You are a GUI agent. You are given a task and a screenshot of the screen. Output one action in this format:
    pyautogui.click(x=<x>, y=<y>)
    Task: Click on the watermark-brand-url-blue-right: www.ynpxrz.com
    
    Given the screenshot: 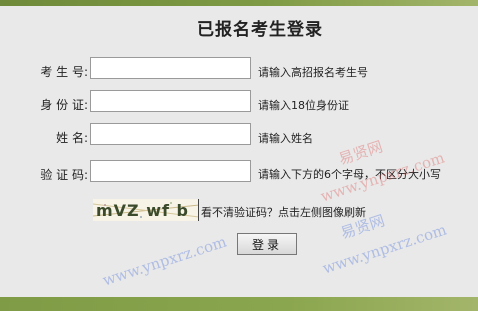 What is the action you would take?
    pyautogui.click(x=384, y=249)
    